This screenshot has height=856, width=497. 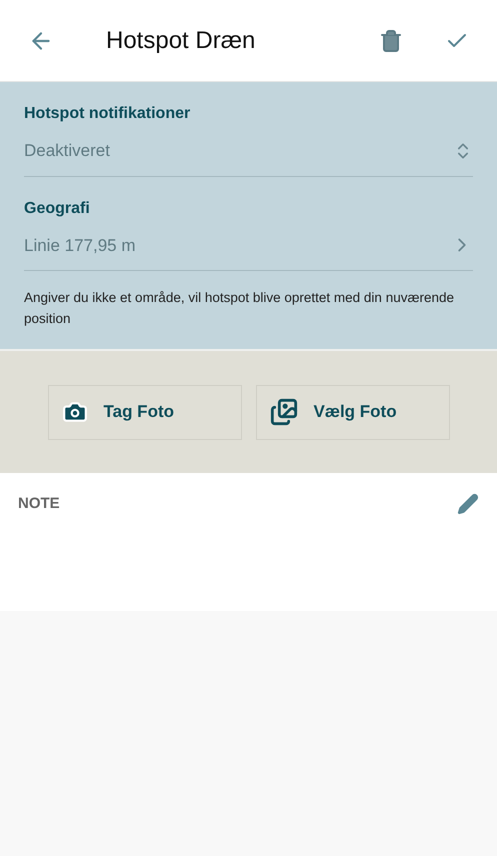 What do you see at coordinates (284, 412) in the screenshot?
I see `images-icon` at bounding box center [284, 412].